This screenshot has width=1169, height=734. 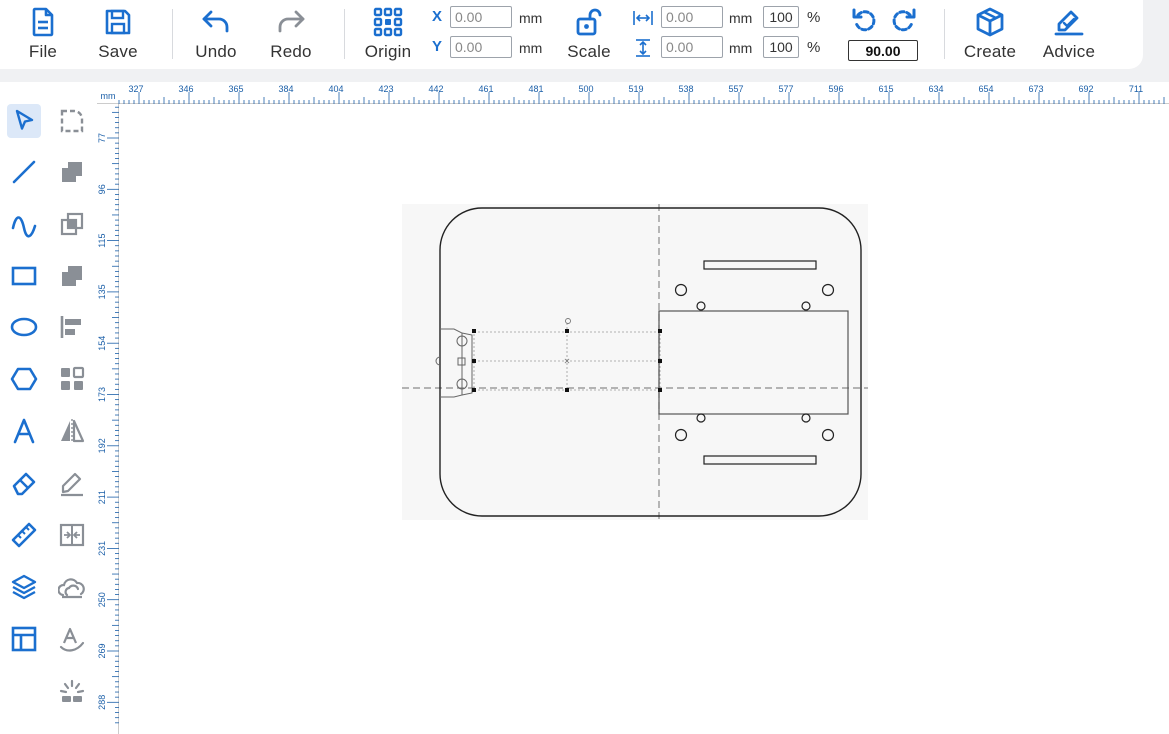 What do you see at coordinates (216, 36) in the screenshot?
I see `undo-button: Undo` at bounding box center [216, 36].